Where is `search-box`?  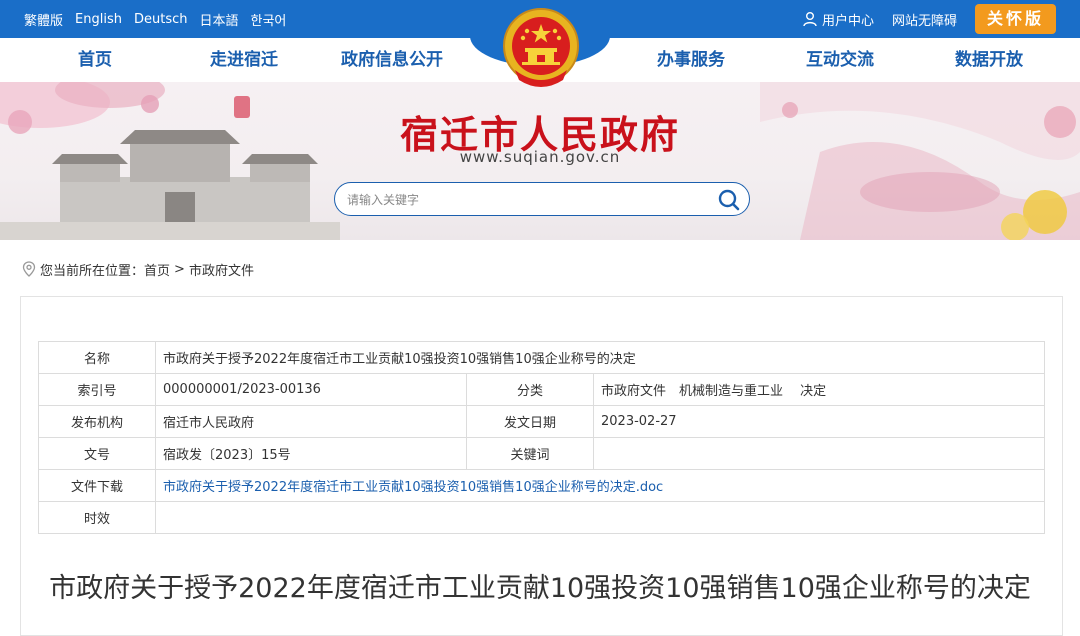 search-box is located at coordinates (542, 199).